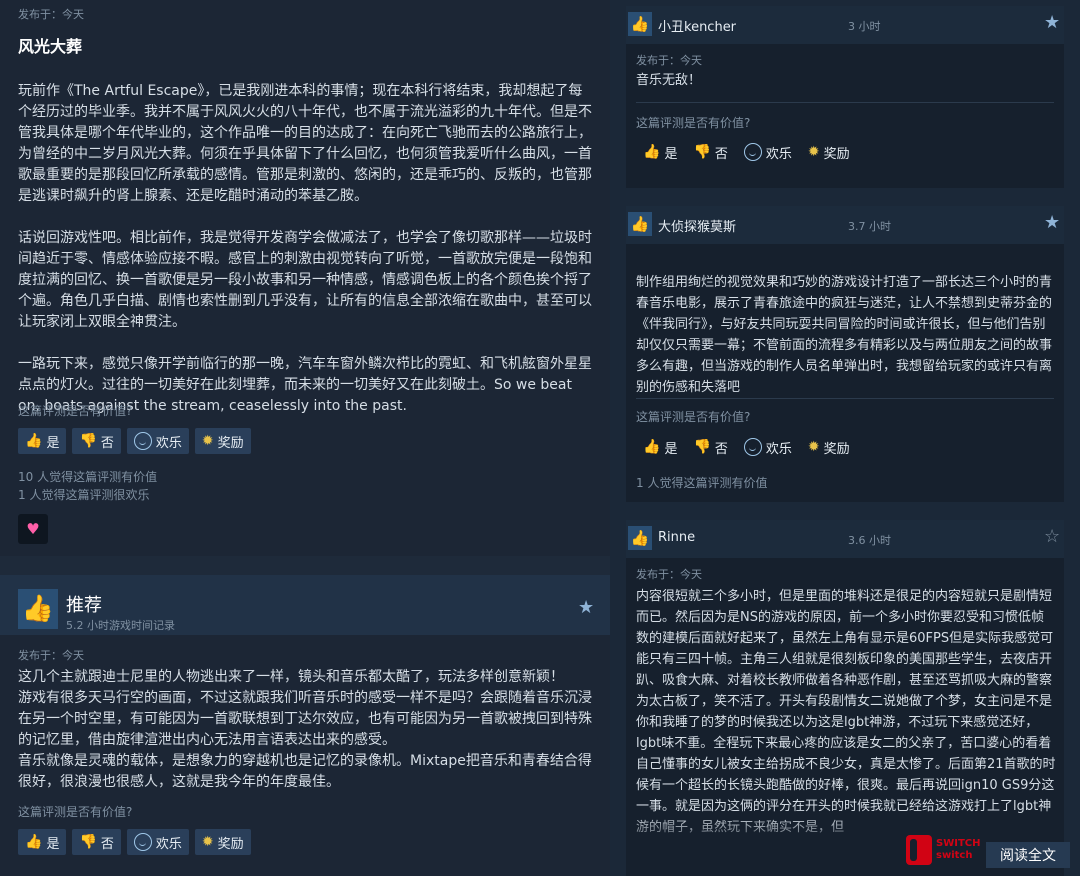  Describe the element at coordinates (845, 102) in the screenshot. I see `divider` at that location.